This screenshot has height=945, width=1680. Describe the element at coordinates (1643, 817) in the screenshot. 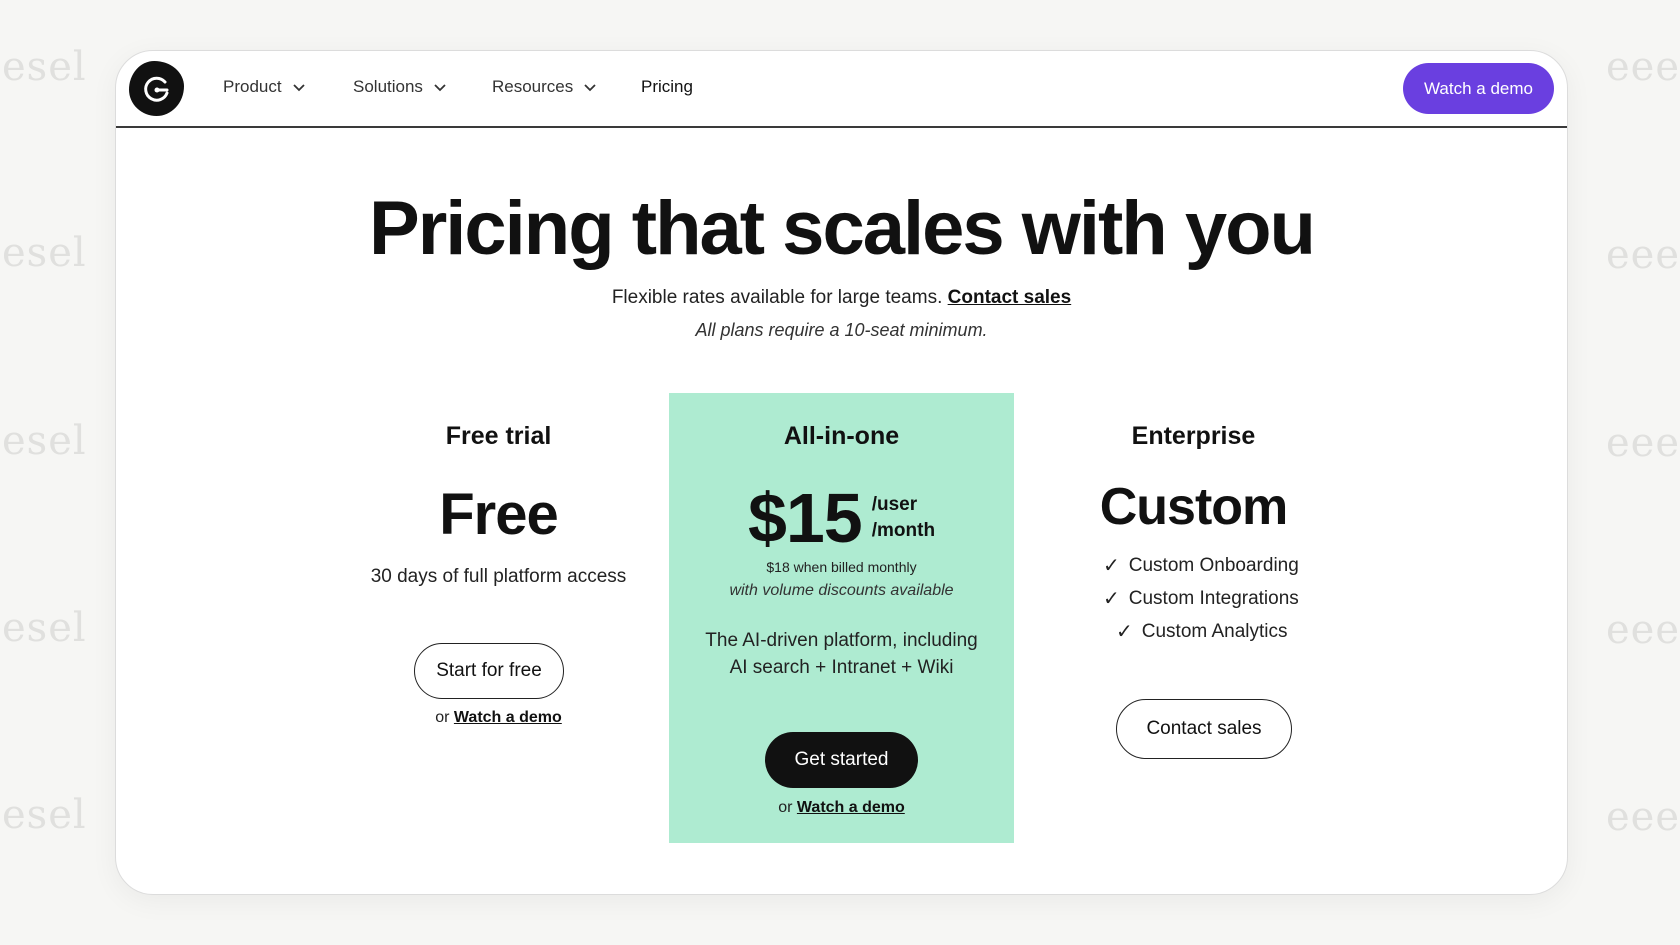

I see `watermark-right-5: eeesel` at that location.